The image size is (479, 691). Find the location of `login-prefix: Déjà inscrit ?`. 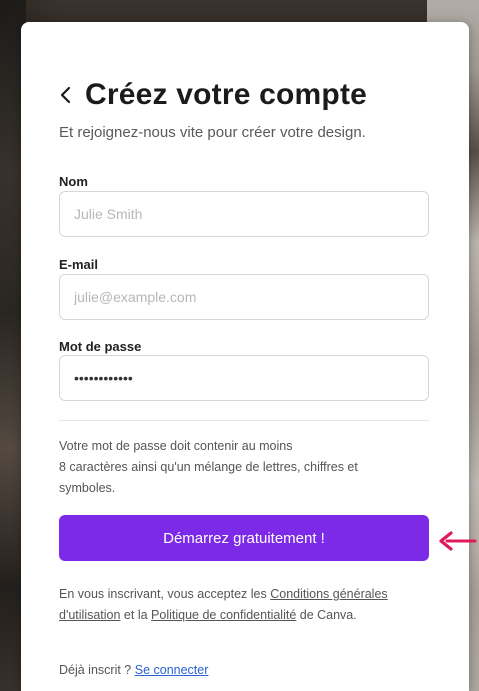

login-prefix: Déjà inscrit ? is located at coordinates (97, 670).